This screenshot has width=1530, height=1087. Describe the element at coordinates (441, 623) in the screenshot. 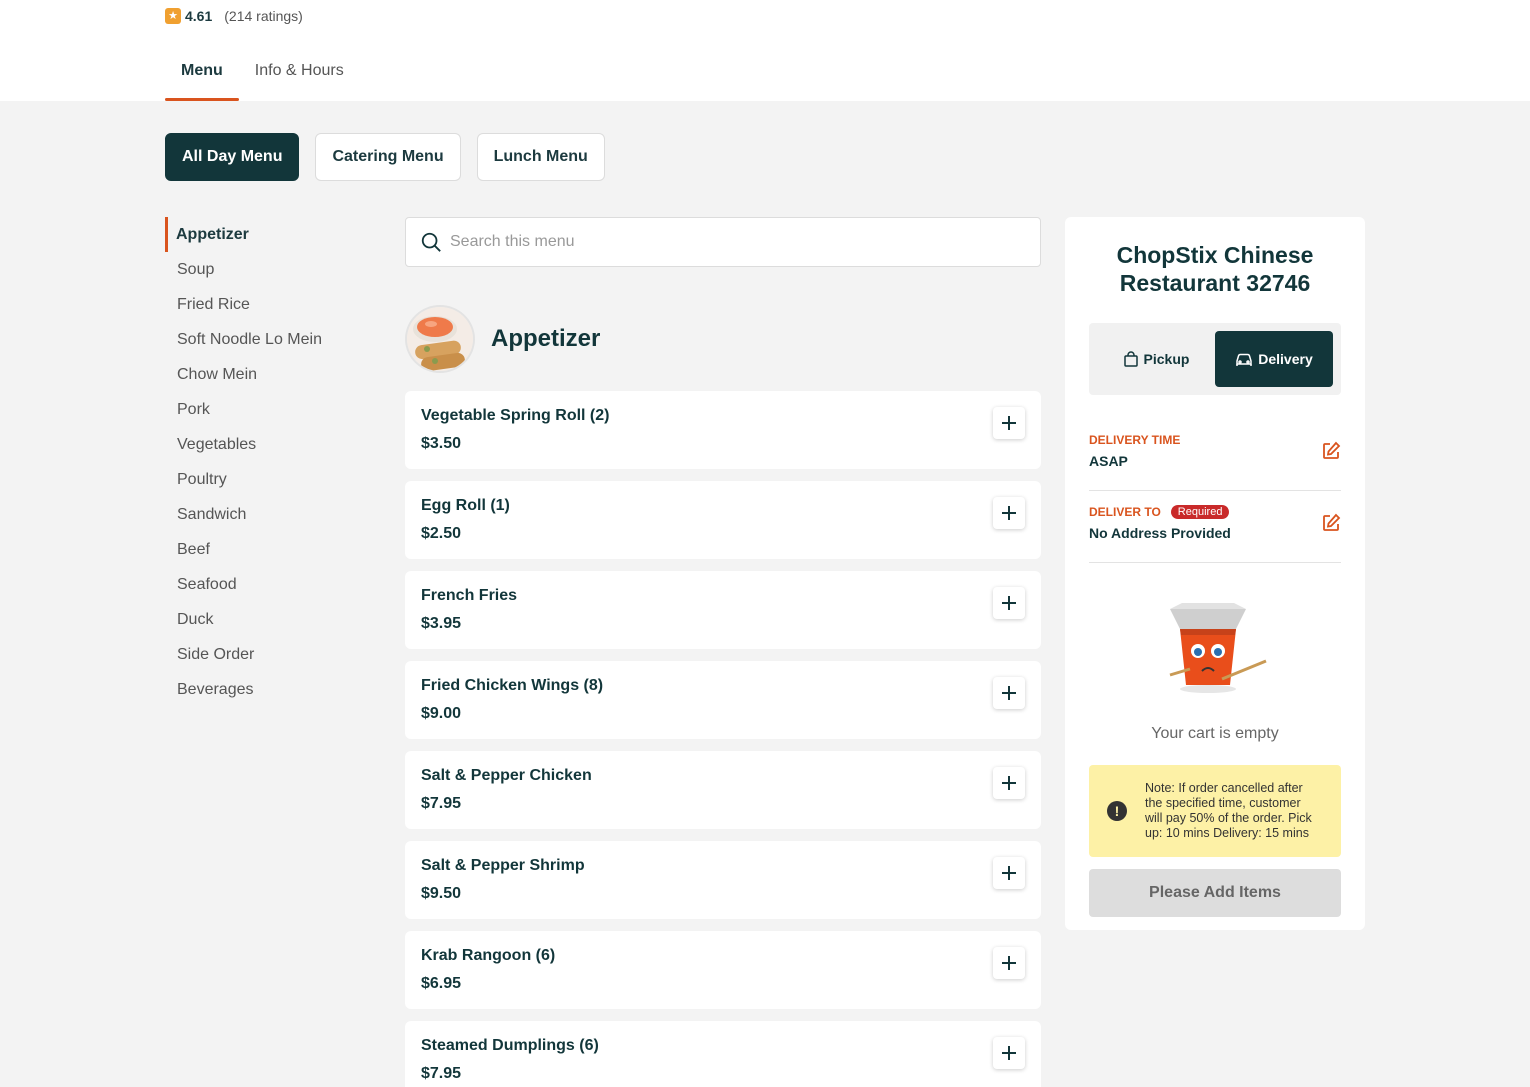

I see `item-price: $3.95` at that location.